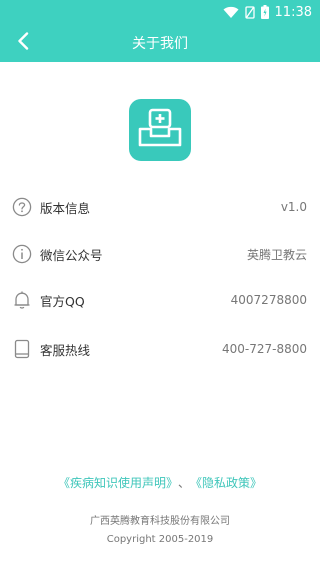  Describe the element at coordinates (65, 350) in the screenshot. I see `row-label: 客服热线` at that location.